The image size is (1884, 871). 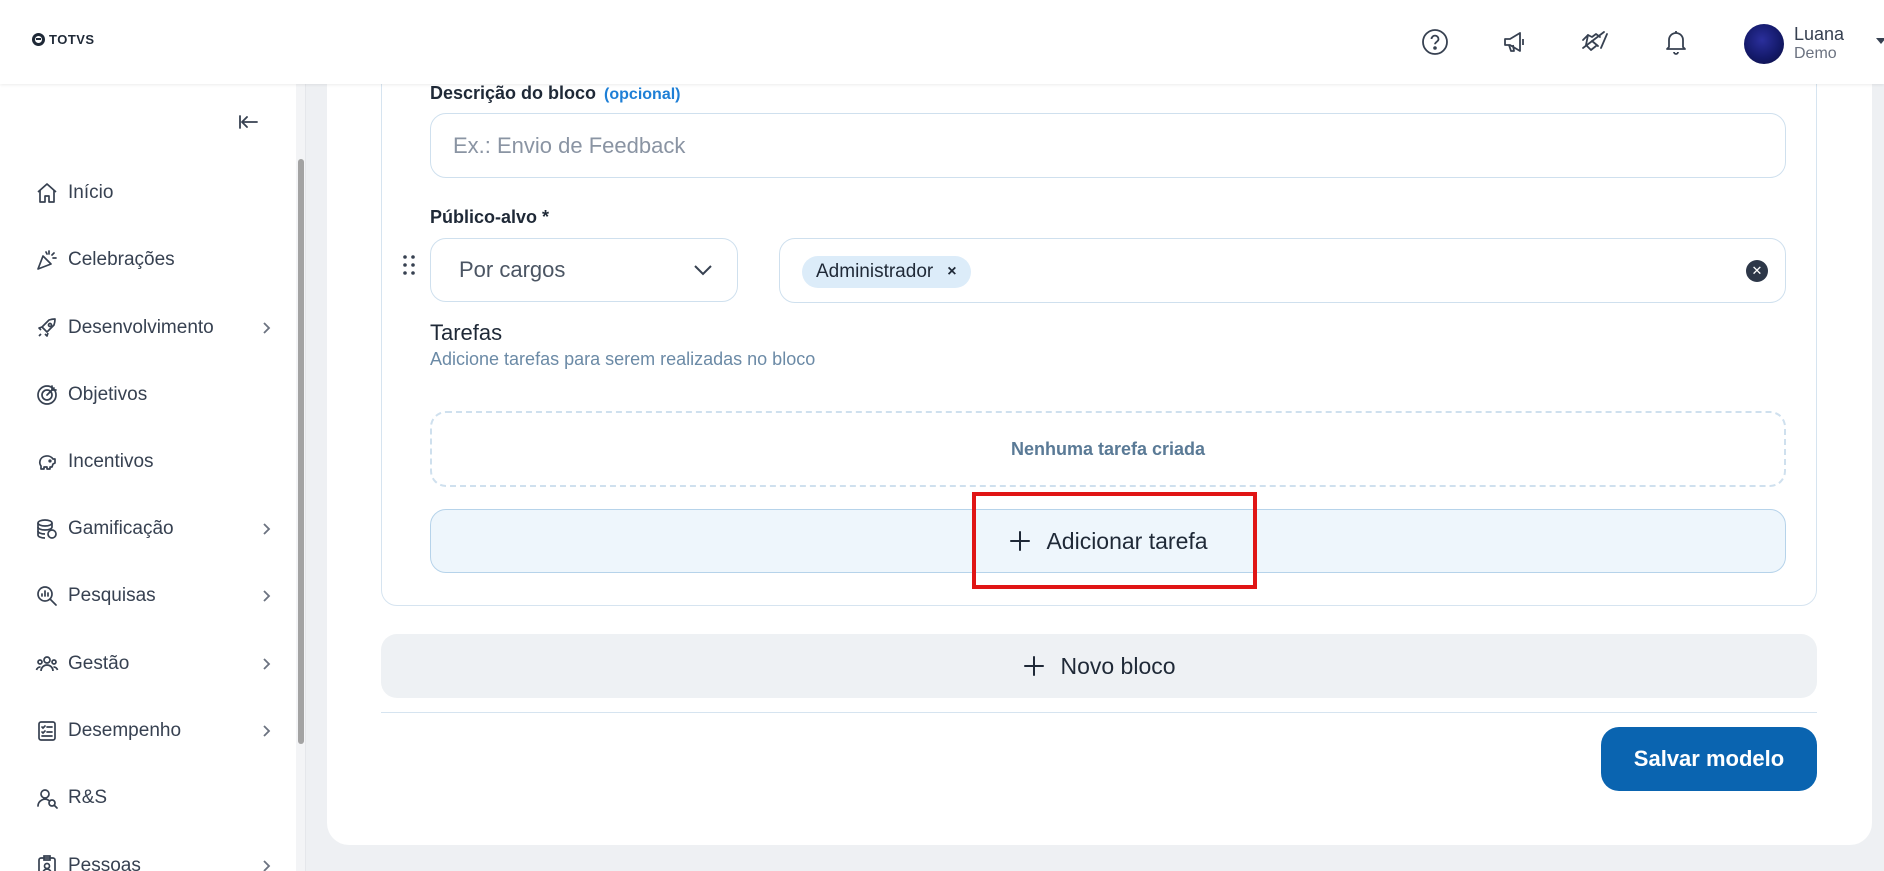 What do you see at coordinates (1515, 42) in the screenshot?
I see `megaphone-icon` at bounding box center [1515, 42].